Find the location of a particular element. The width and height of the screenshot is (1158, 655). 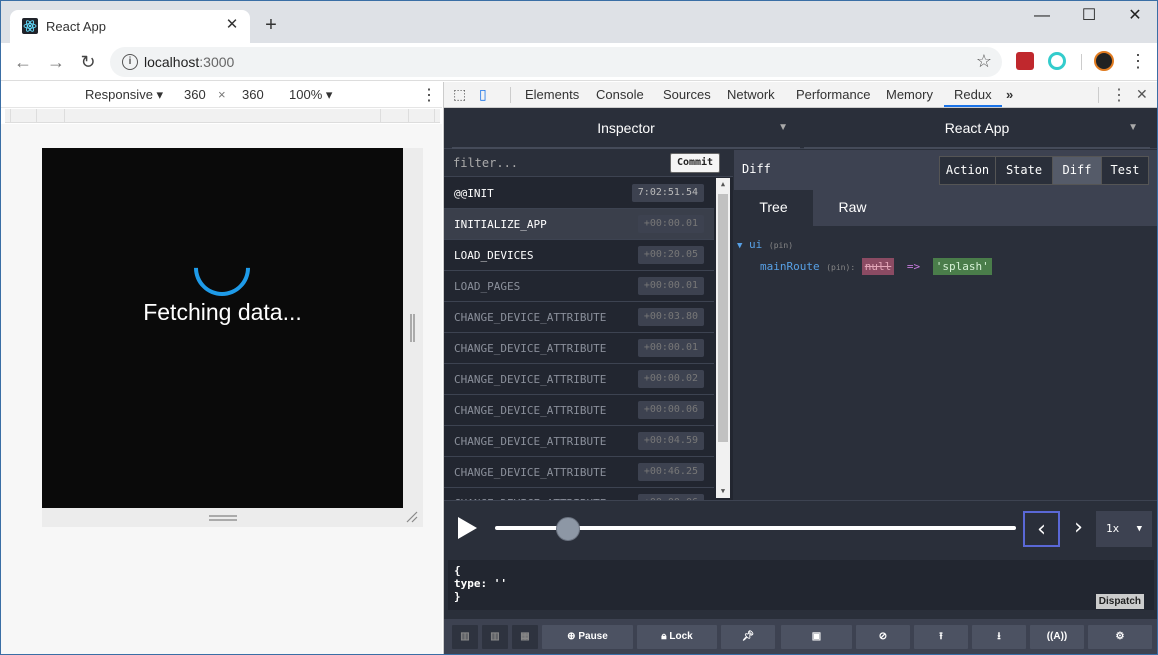

tab-console: Console is located at coordinates (620, 94).